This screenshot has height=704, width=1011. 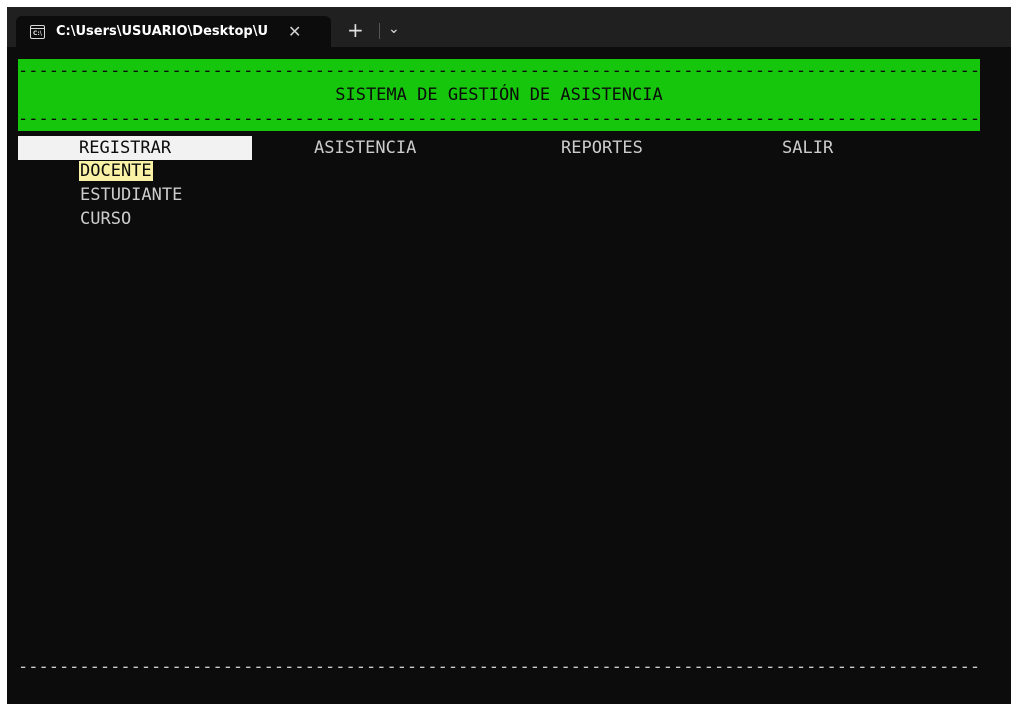 I want to click on tab-strip: C:\ C:\Users\USUARIO\Desktop\U ✕ + ⌄, so click(x=509, y=27).